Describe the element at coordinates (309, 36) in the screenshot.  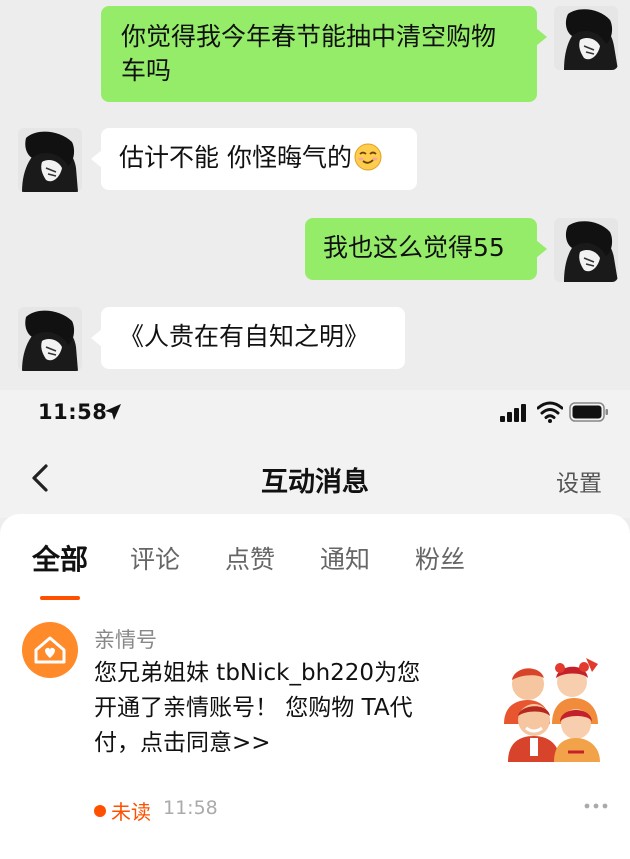
I see `message-text: 你觉得我今年春节能抽中清空购物` at that location.